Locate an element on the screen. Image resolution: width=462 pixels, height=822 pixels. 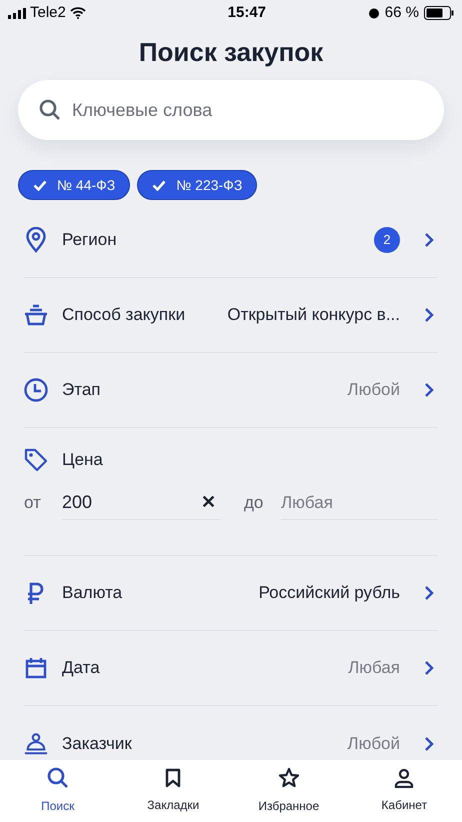
filter-row: Валюта Российский рубль is located at coordinates (231, 593).